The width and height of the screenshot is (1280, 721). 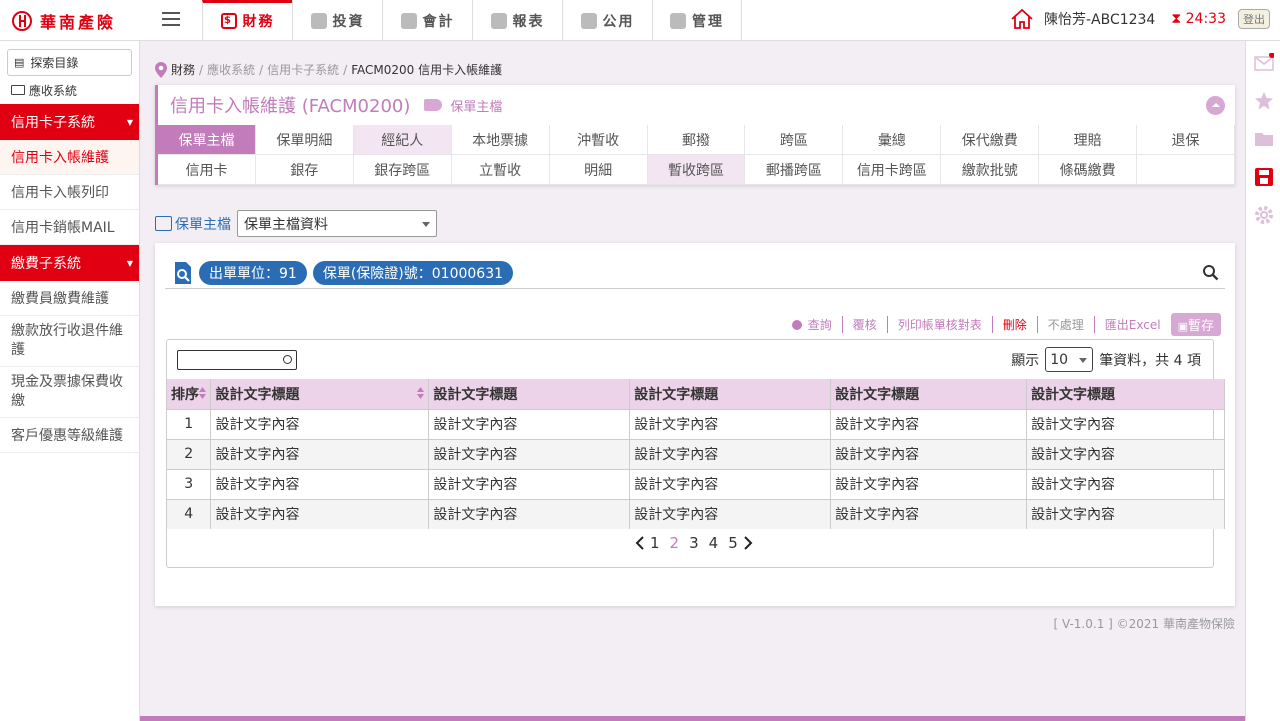 I want to click on logout-button: 登出, so click(x=1254, y=19).